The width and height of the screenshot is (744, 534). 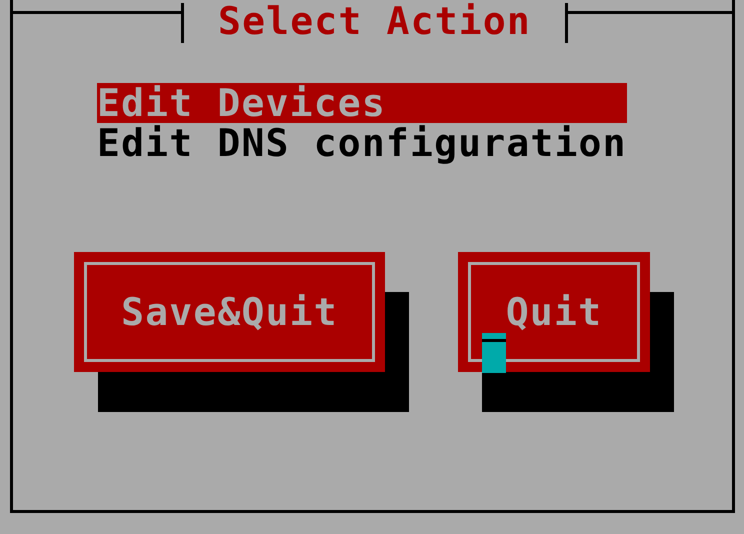 What do you see at coordinates (554, 312) in the screenshot?
I see `action-button: Quit` at bounding box center [554, 312].